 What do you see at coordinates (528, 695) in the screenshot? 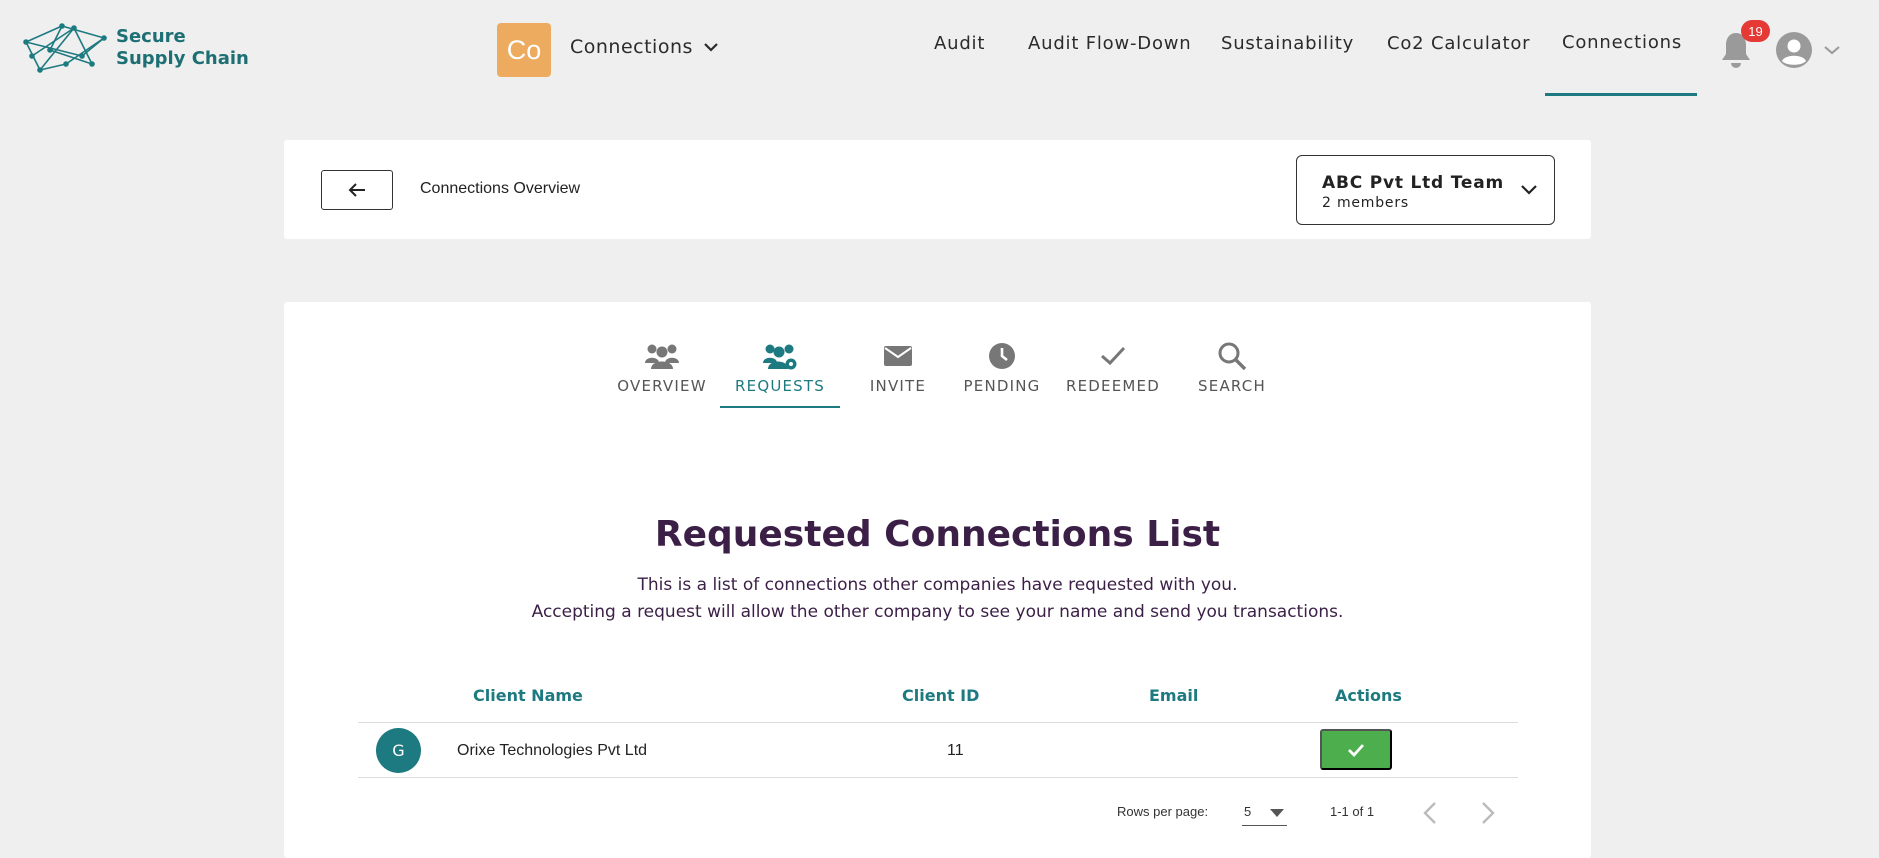
I see `column-header-client-name: Client Name` at bounding box center [528, 695].